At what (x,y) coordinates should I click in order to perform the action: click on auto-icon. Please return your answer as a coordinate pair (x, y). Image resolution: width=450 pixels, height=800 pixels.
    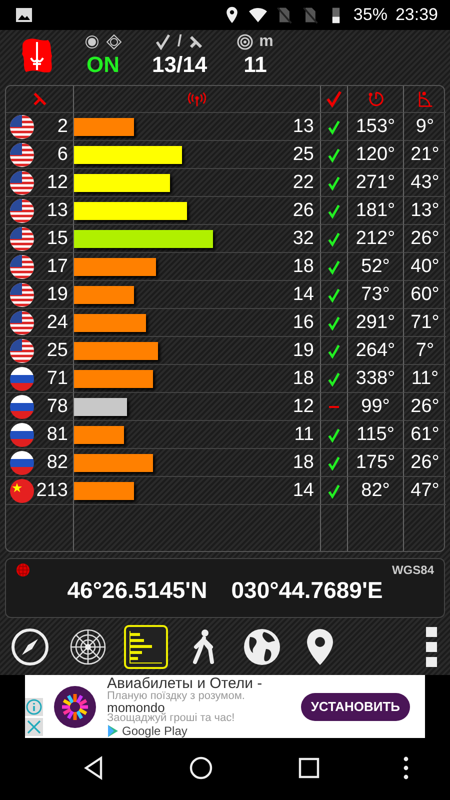
    Looking at the image, I should click on (114, 42).